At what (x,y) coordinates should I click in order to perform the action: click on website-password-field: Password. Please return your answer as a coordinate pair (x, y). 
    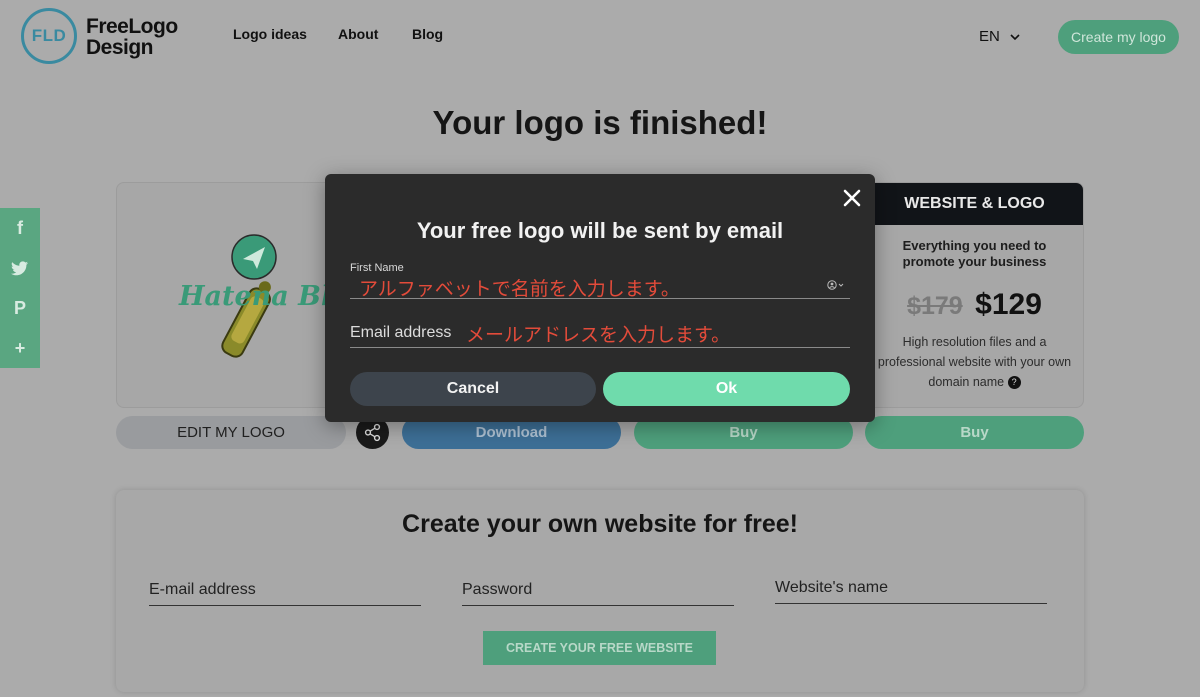
    Looking at the image, I should click on (598, 593).